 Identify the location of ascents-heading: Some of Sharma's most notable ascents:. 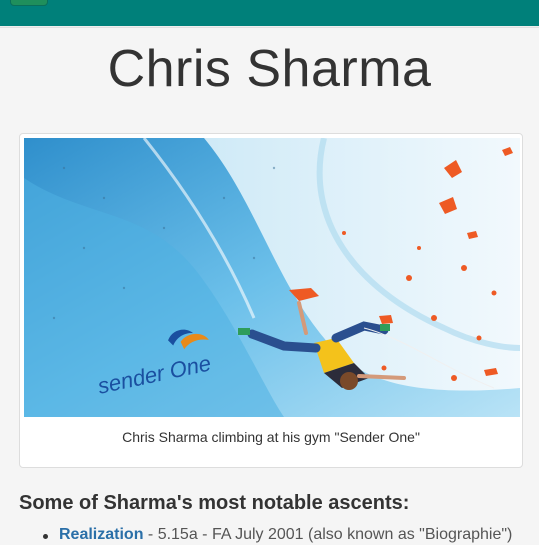
(214, 503).